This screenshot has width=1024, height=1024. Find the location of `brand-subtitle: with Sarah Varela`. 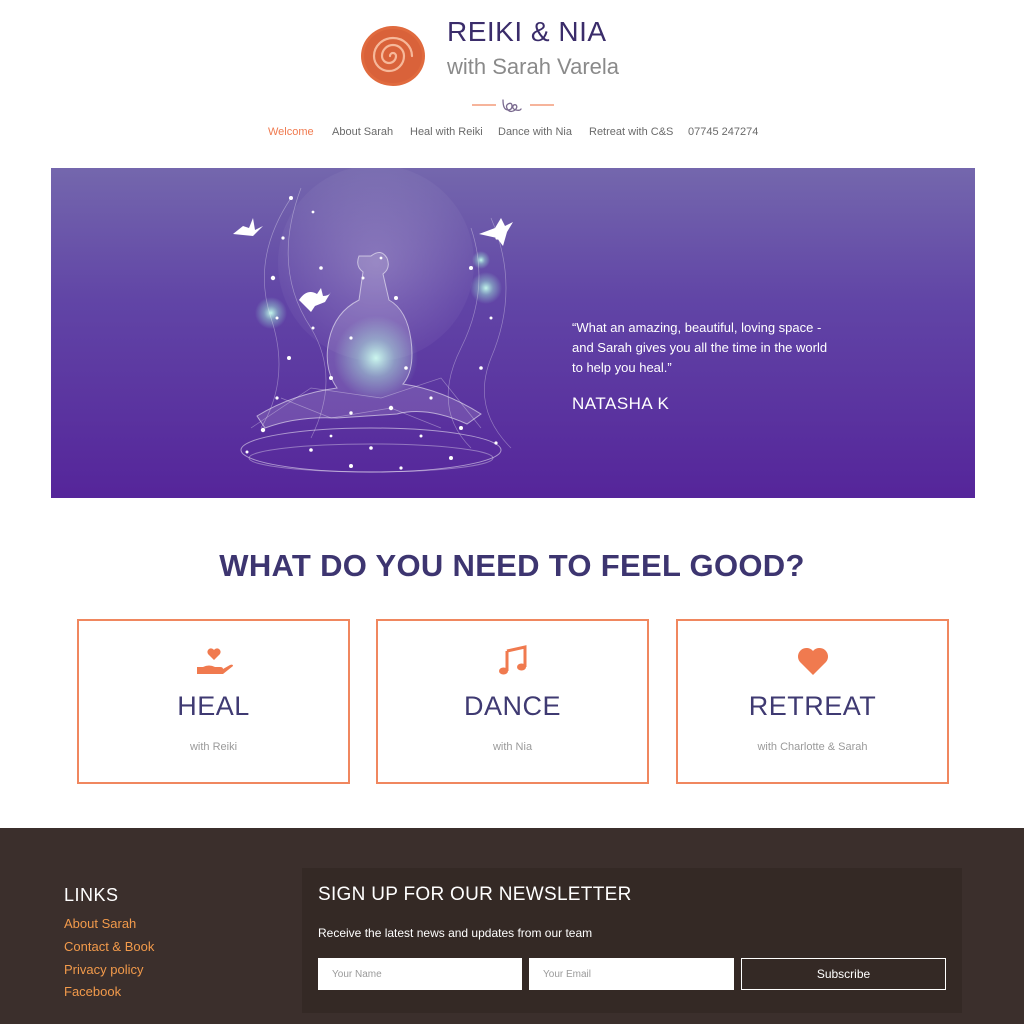

brand-subtitle: with Sarah Varela is located at coordinates (533, 66).